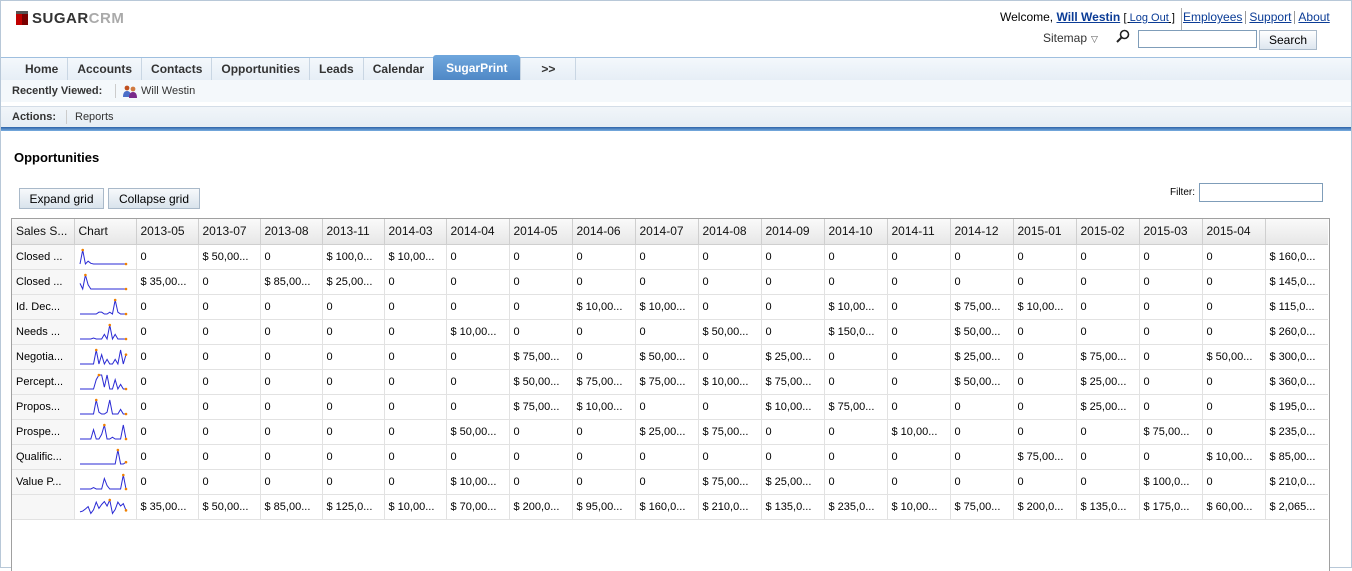 This screenshot has height=571, width=1352. What do you see at coordinates (177, 69) in the screenshot?
I see `tab-contacts: Contacts` at bounding box center [177, 69].